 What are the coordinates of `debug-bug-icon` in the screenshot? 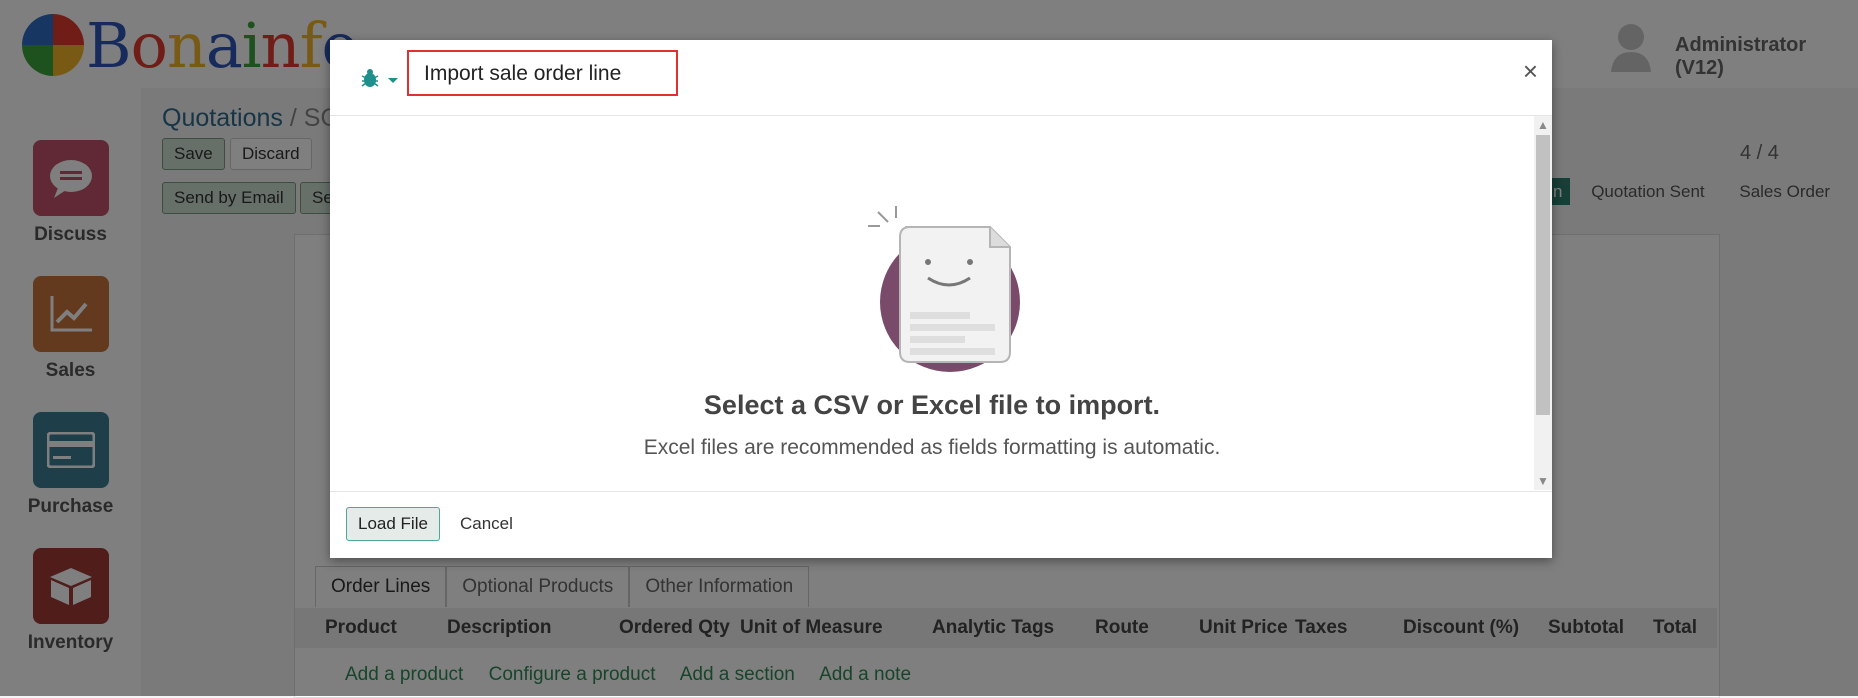 It's located at (380, 79).